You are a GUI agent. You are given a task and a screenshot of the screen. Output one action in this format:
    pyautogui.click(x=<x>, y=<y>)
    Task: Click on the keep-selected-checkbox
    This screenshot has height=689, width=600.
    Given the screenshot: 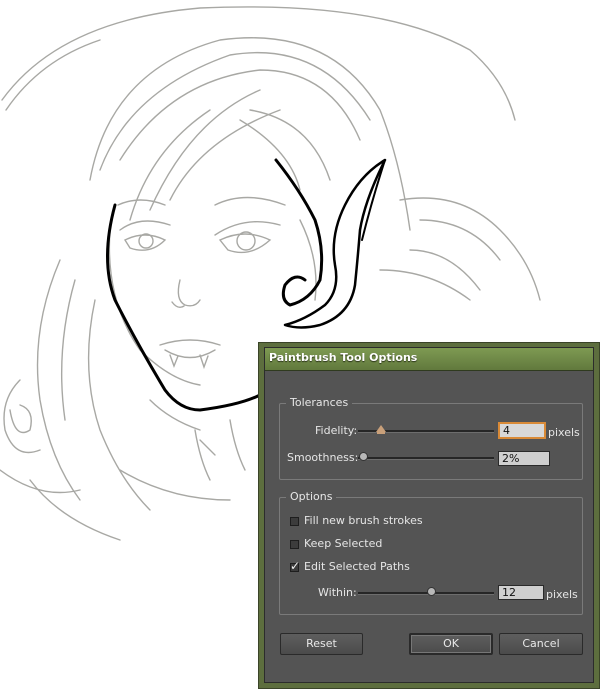 What is the action you would take?
    pyautogui.click(x=294, y=544)
    